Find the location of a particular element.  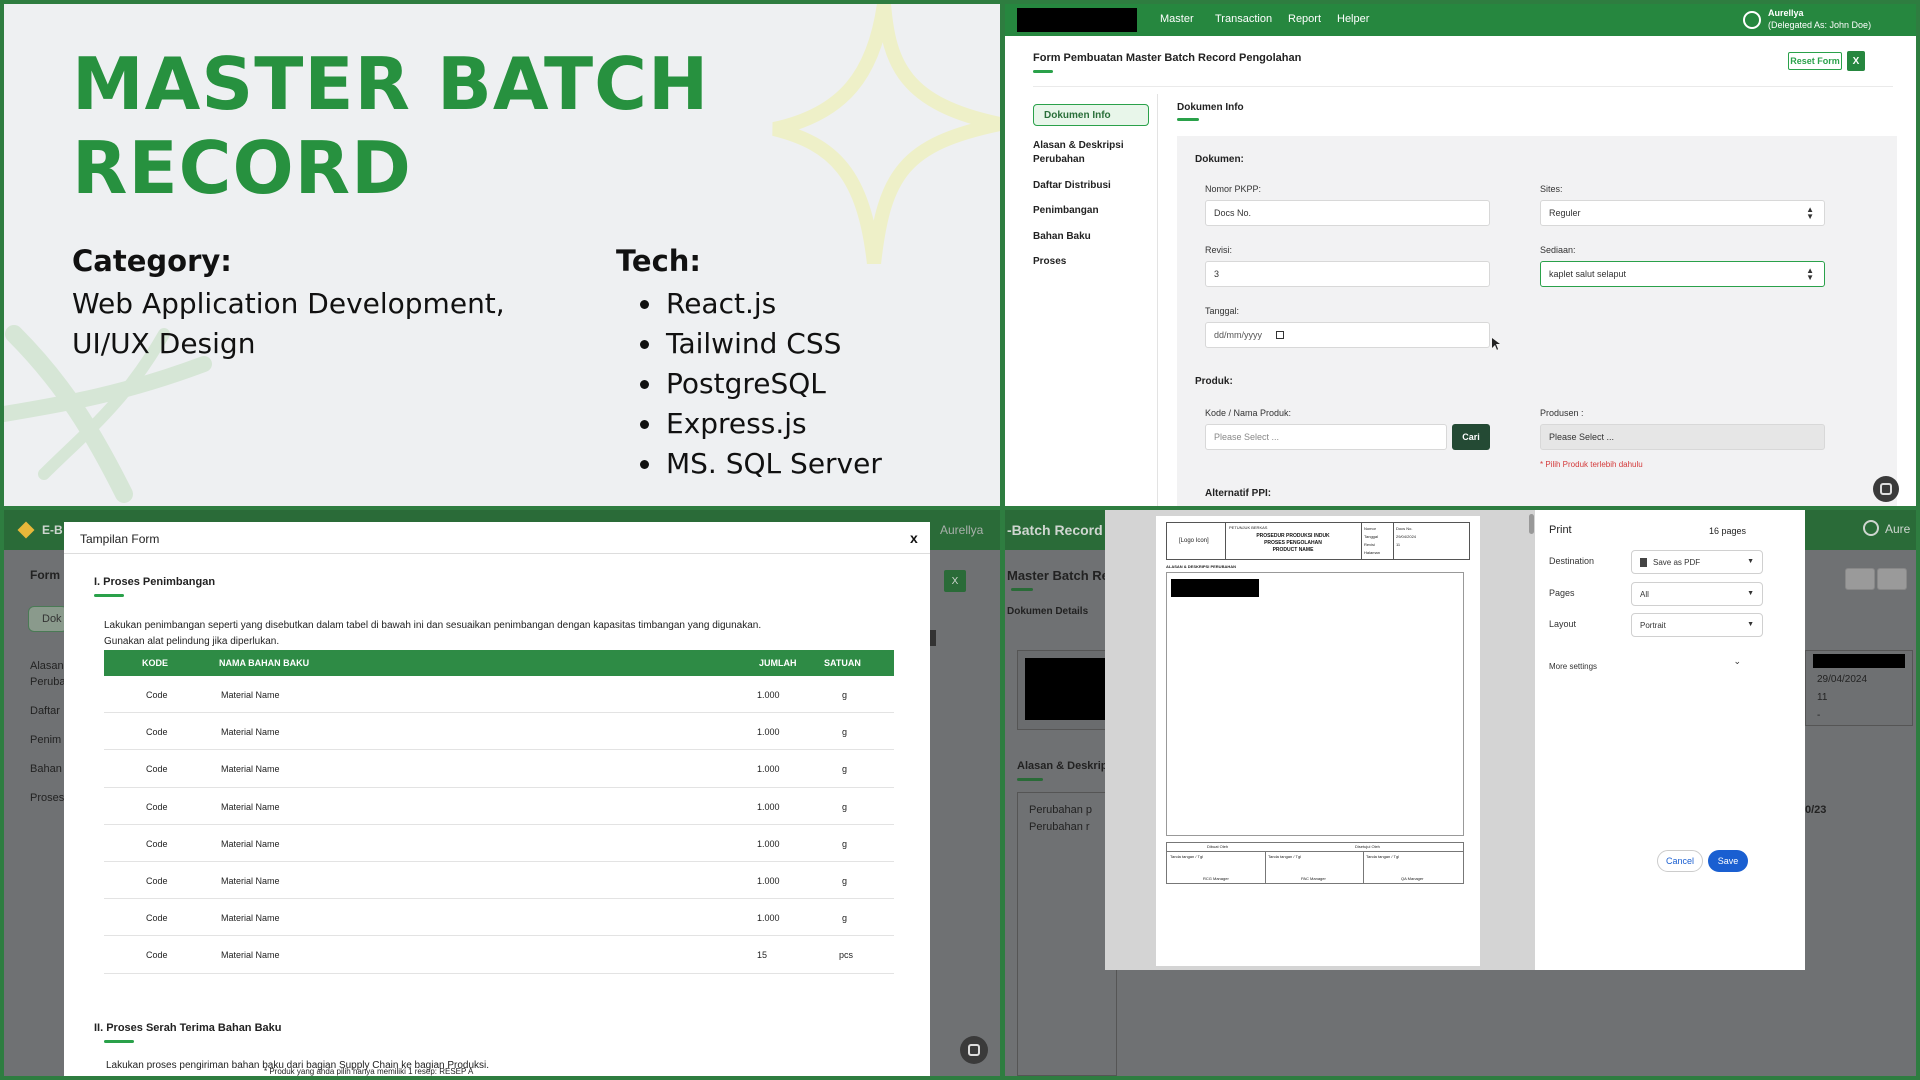

nomor-input: Docs No. is located at coordinates (1347, 213).